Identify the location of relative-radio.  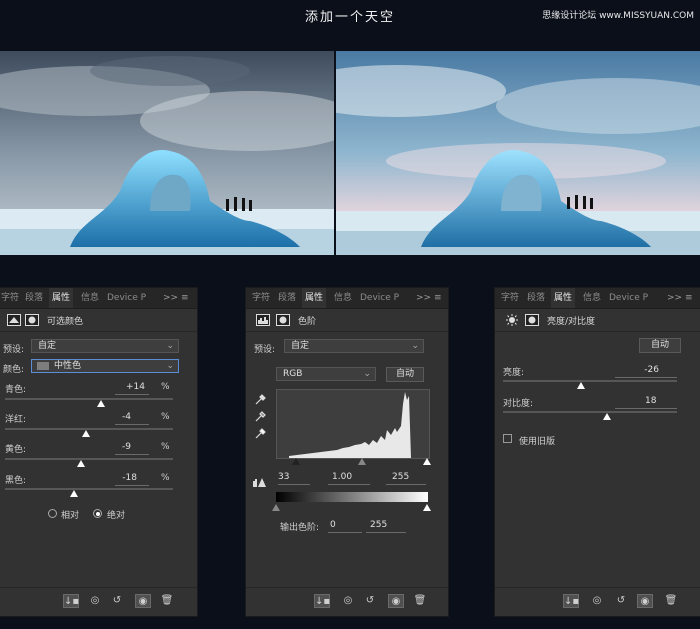
(52, 513).